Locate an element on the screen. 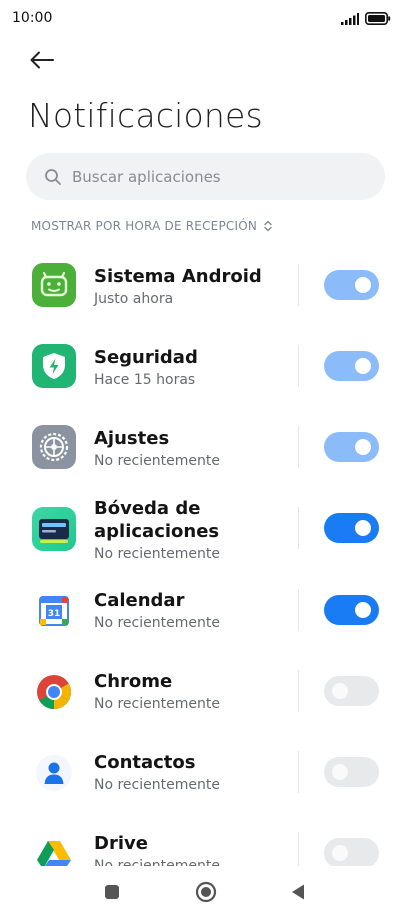  contacts-icon is located at coordinates (54, 773).